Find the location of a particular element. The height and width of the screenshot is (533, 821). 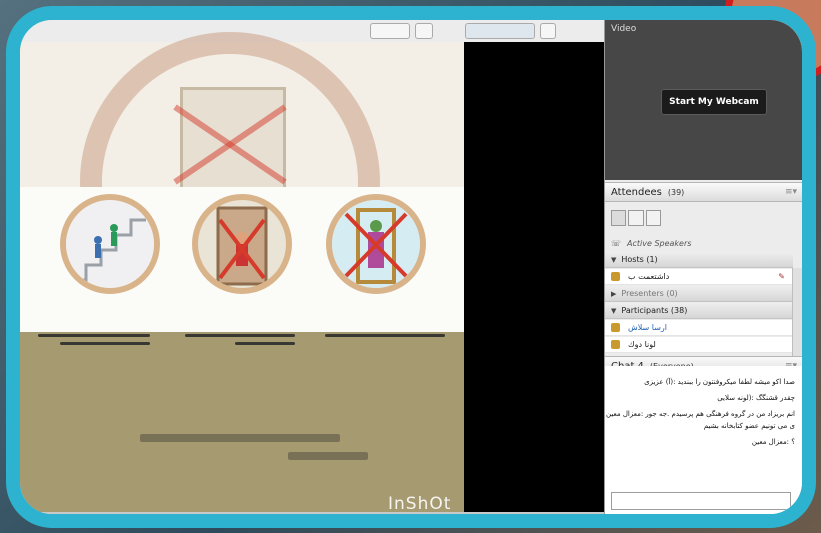

elevator-person-illustration is located at coordinates (242, 244).